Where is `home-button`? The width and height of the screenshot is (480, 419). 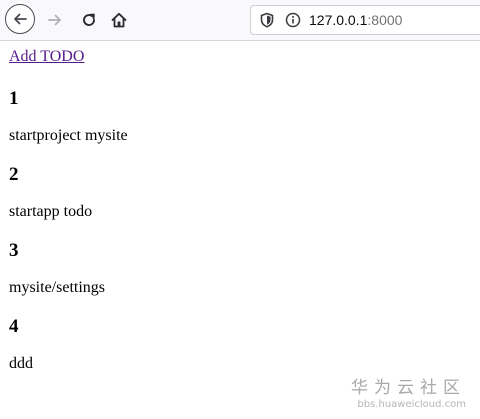
home-button is located at coordinates (119, 20).